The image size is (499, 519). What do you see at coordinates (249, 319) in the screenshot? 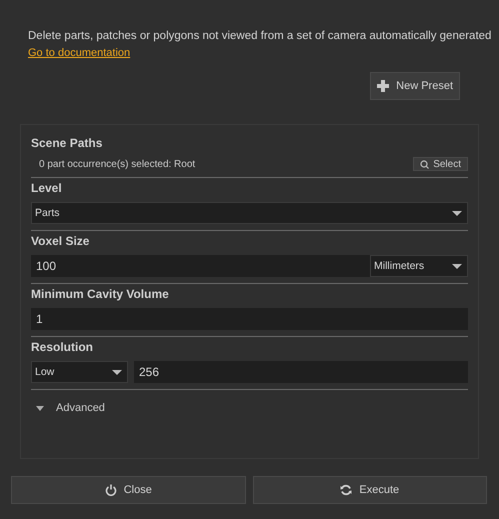
I see `cavity-volume-field: 1` at bounding box center [249, 319].